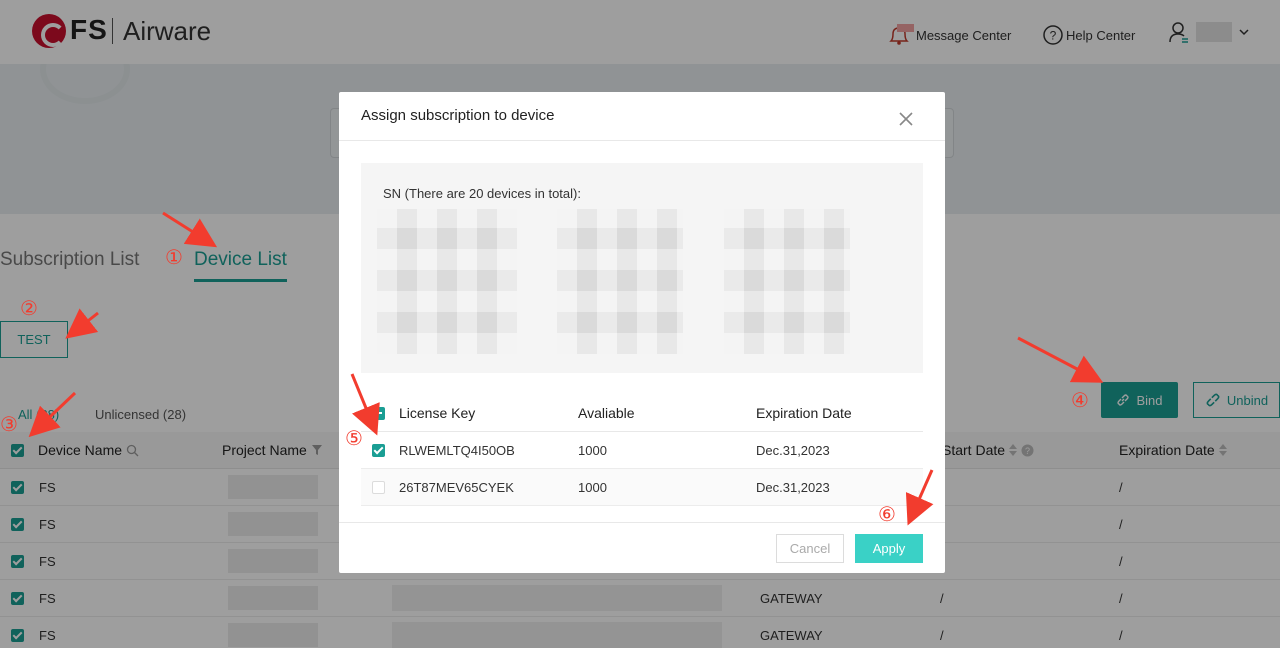 This screenshot has height=648, width=1280. Describe the element at coordinates (458, 115) in the screenshot. I see `modal-title: Assign subscription to device` at that location.